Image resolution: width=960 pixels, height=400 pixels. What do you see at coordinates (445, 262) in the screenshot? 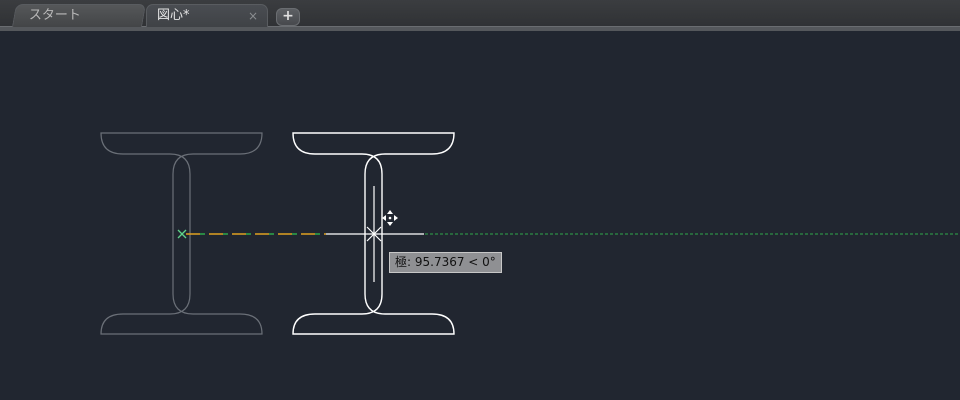
I see `polar-dimension-tooltip: 極: 95.7367 < 0°` at bounding box center [445, 262].